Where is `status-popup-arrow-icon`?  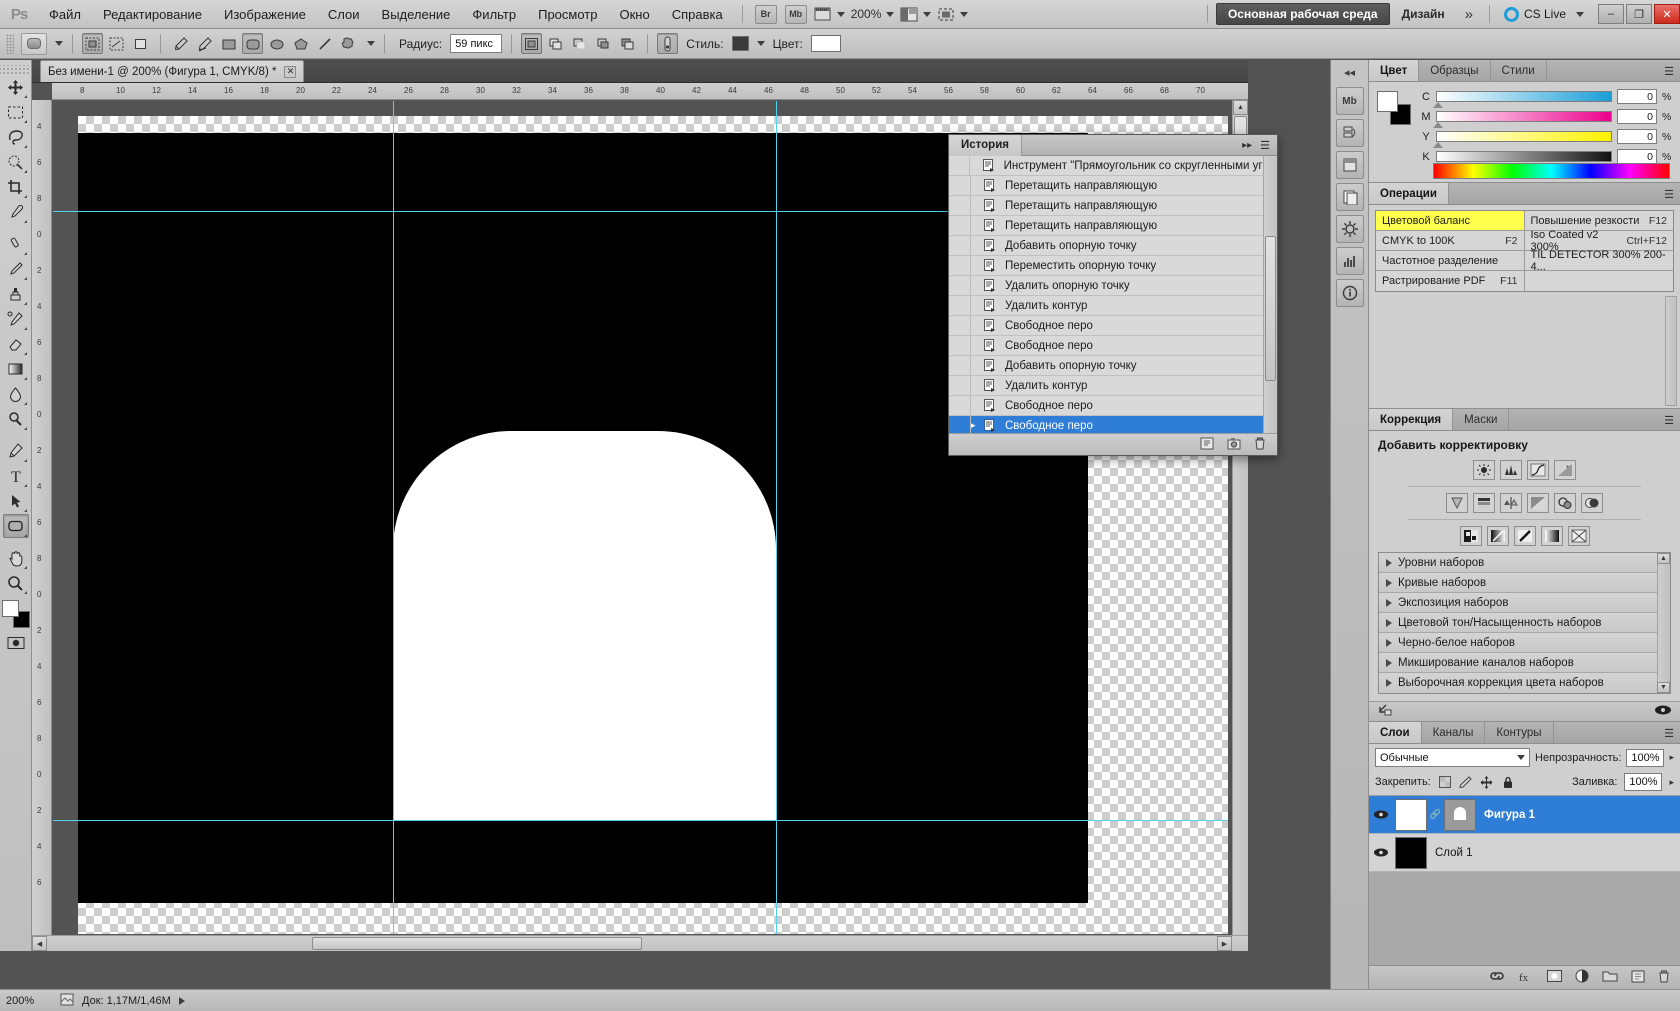 status-popup-arrow-icon is located at coordinates (181, 1000).